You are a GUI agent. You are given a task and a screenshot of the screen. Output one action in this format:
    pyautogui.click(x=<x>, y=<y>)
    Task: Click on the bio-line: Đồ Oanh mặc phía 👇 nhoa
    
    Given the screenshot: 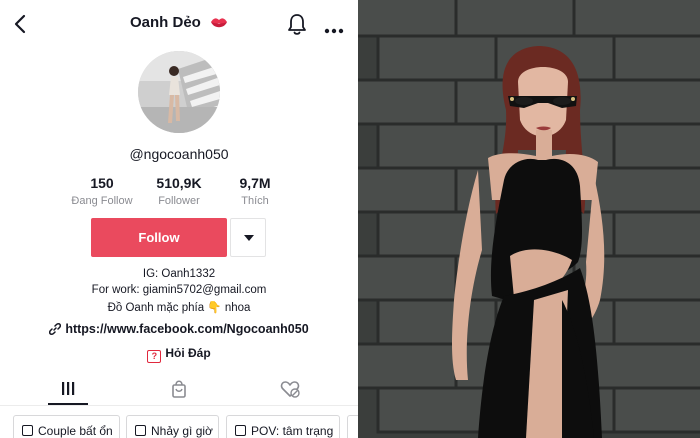 What is the action you would take?
    pyautogui.click(x=179, y=308)
    